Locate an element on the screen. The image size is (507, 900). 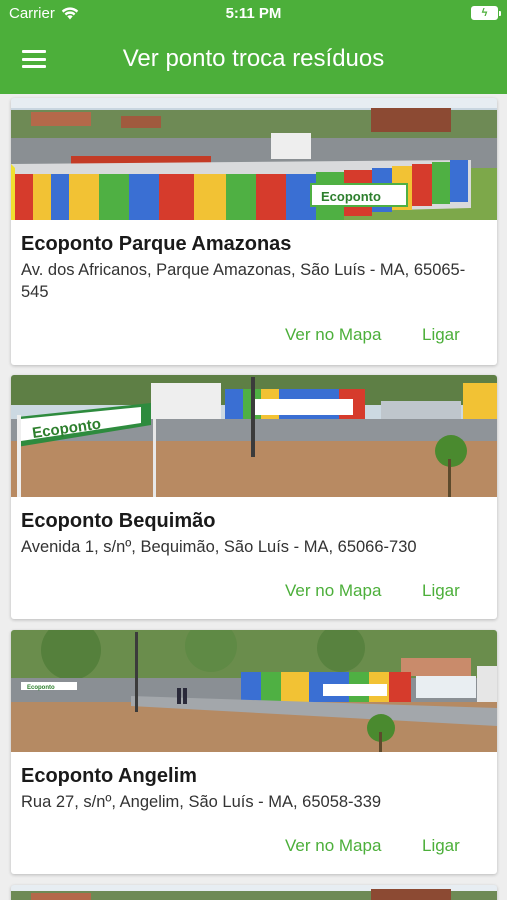
list-item is located at coordinates (254, 892).